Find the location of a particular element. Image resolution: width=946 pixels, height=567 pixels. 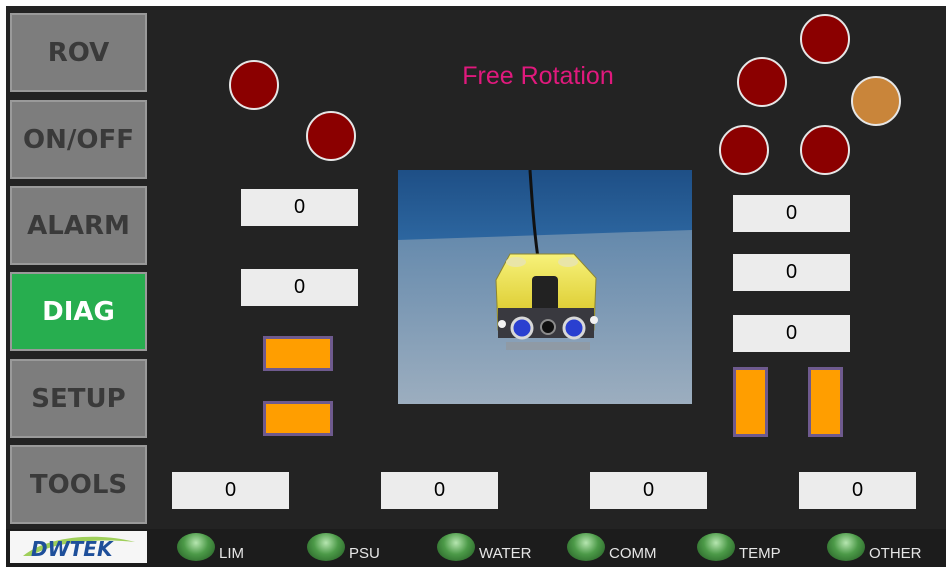

value-display-bottom-3: 0 is located at coordinates (648, 490).